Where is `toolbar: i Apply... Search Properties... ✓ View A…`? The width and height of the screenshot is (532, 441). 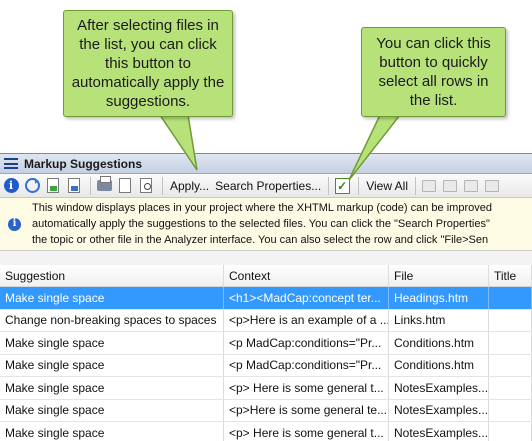
toolbar: i Apply... Search Properties... ✓ View A… is located at coordinates (266, 186).